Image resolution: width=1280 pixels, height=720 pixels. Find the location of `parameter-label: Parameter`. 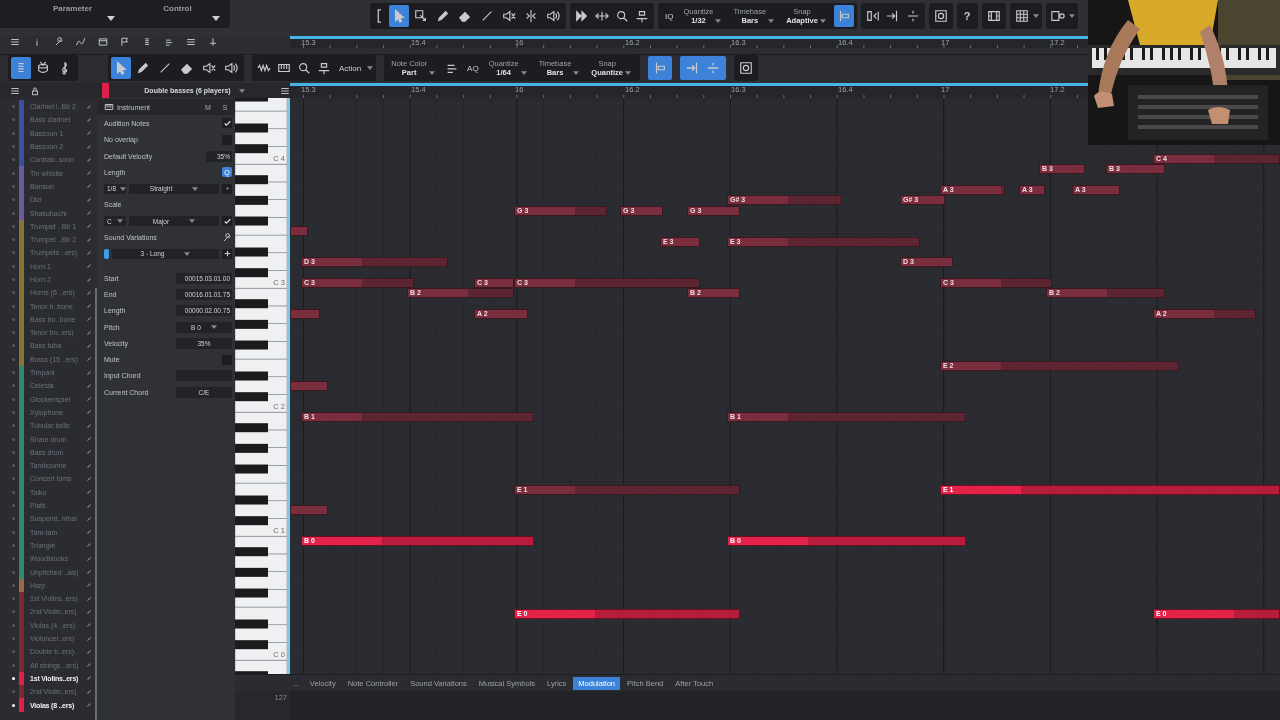

parameter-label: Parameter is located at coordinates (72, 8).